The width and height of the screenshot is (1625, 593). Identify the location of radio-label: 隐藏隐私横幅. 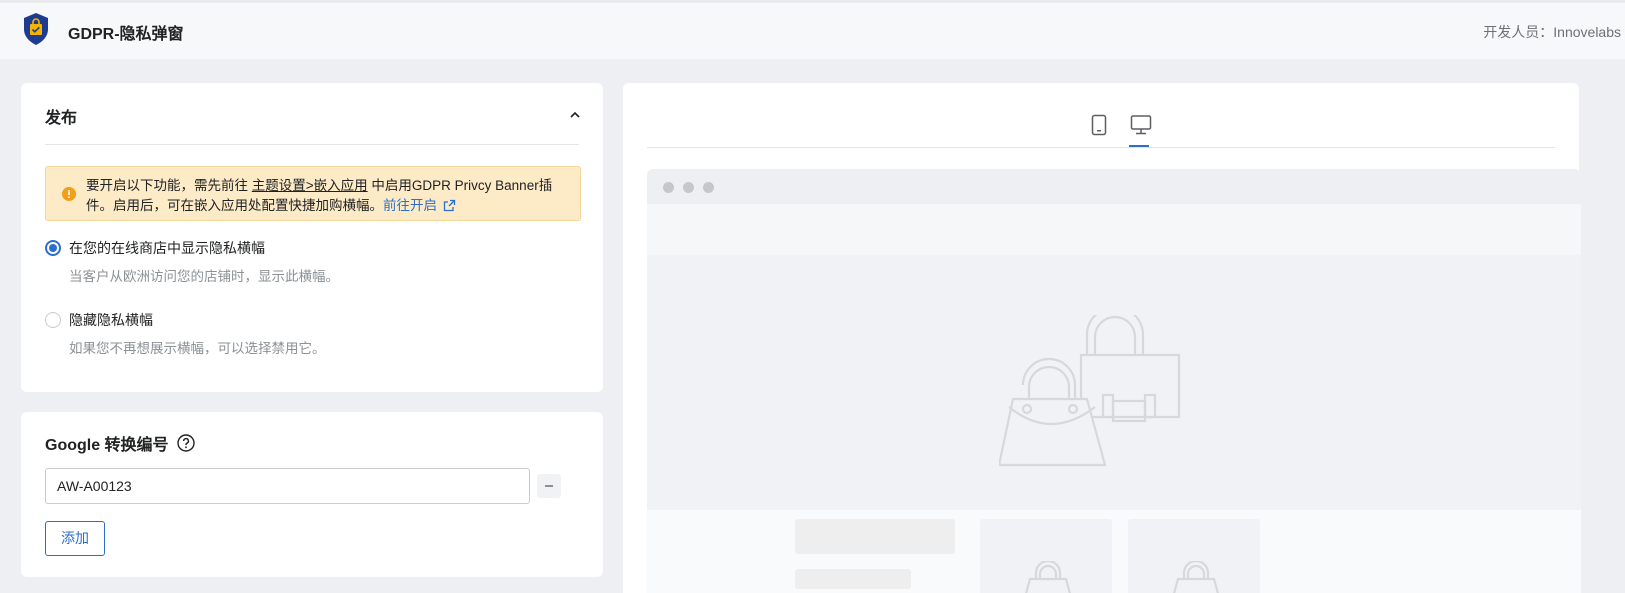
(111, 320).